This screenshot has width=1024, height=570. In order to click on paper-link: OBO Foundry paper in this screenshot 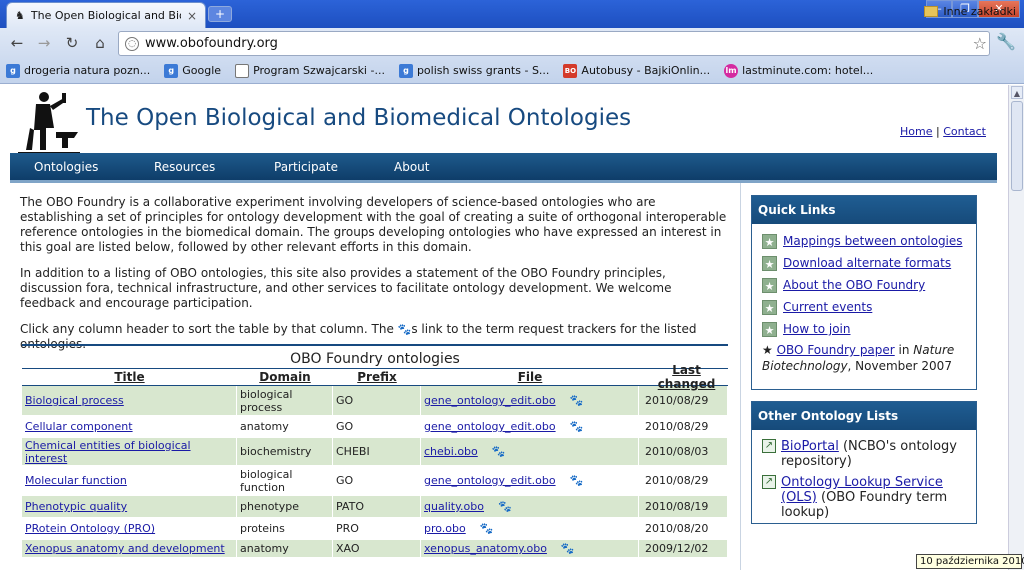, I will do `click(836, 350)`.